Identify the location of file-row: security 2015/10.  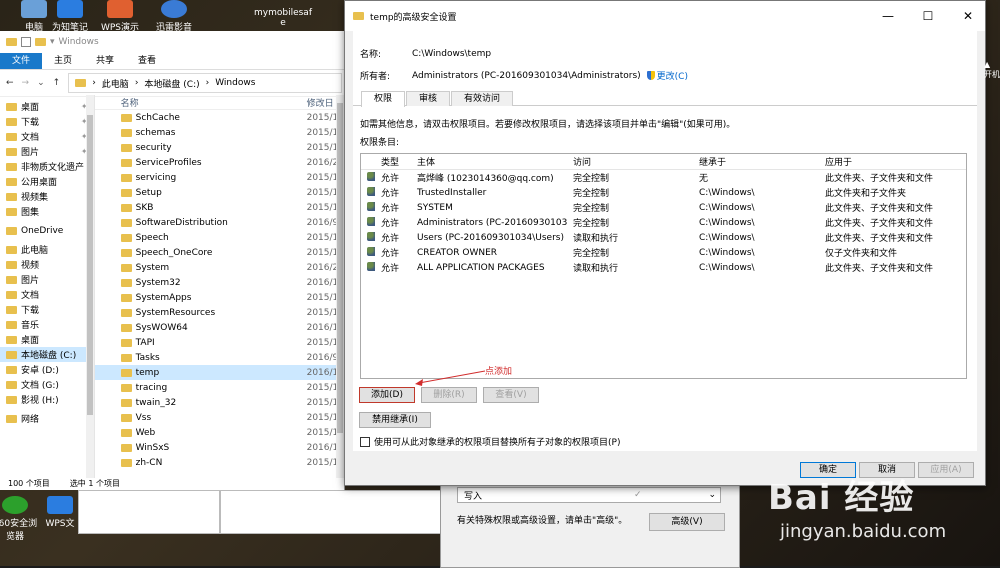
(219, 147).